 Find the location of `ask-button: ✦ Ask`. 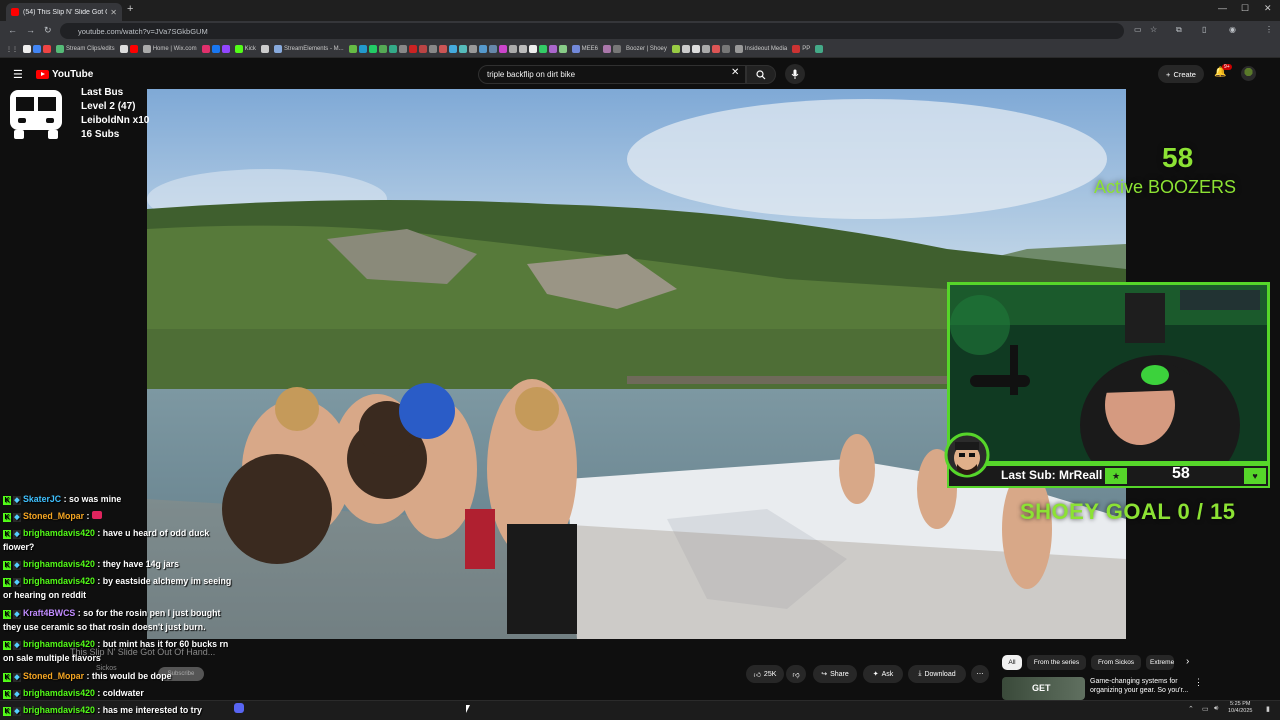

ask-button: ✦ Ask is located at coordinates (883, 674).